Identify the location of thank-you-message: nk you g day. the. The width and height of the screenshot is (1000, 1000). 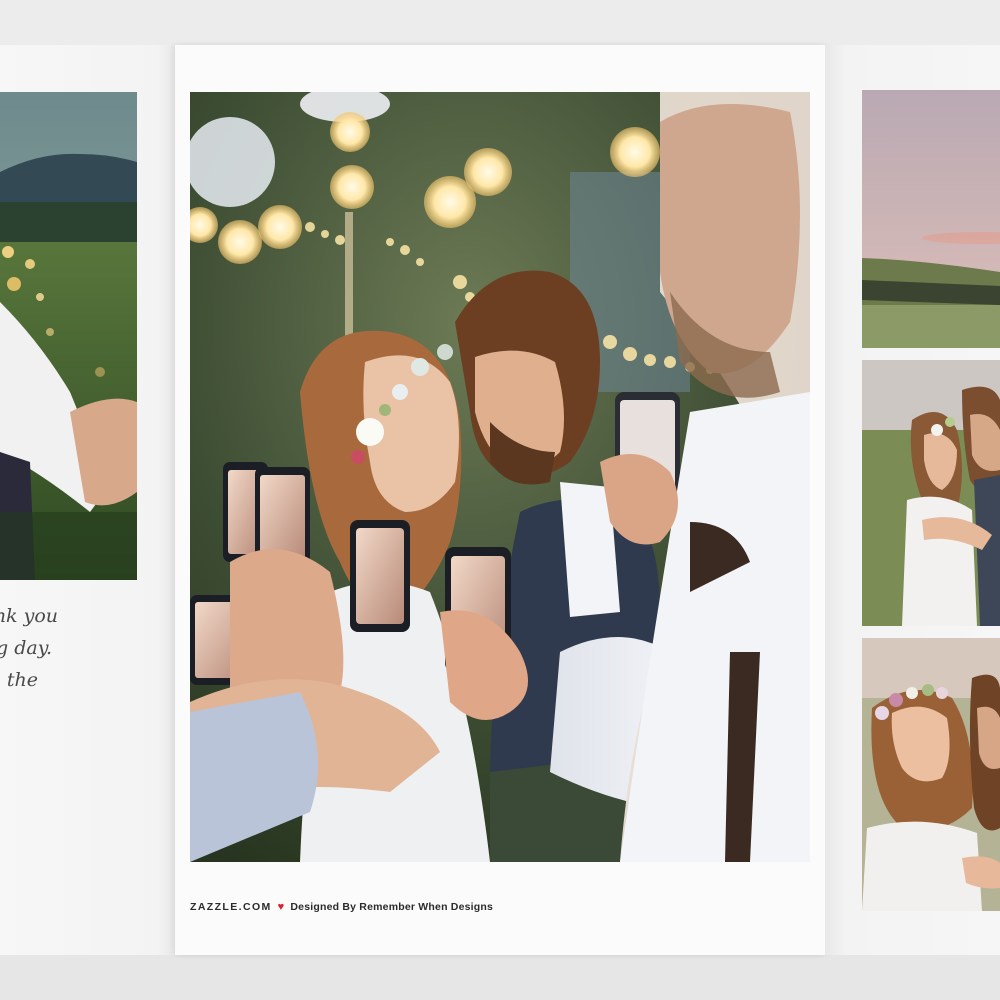
(70, 648).